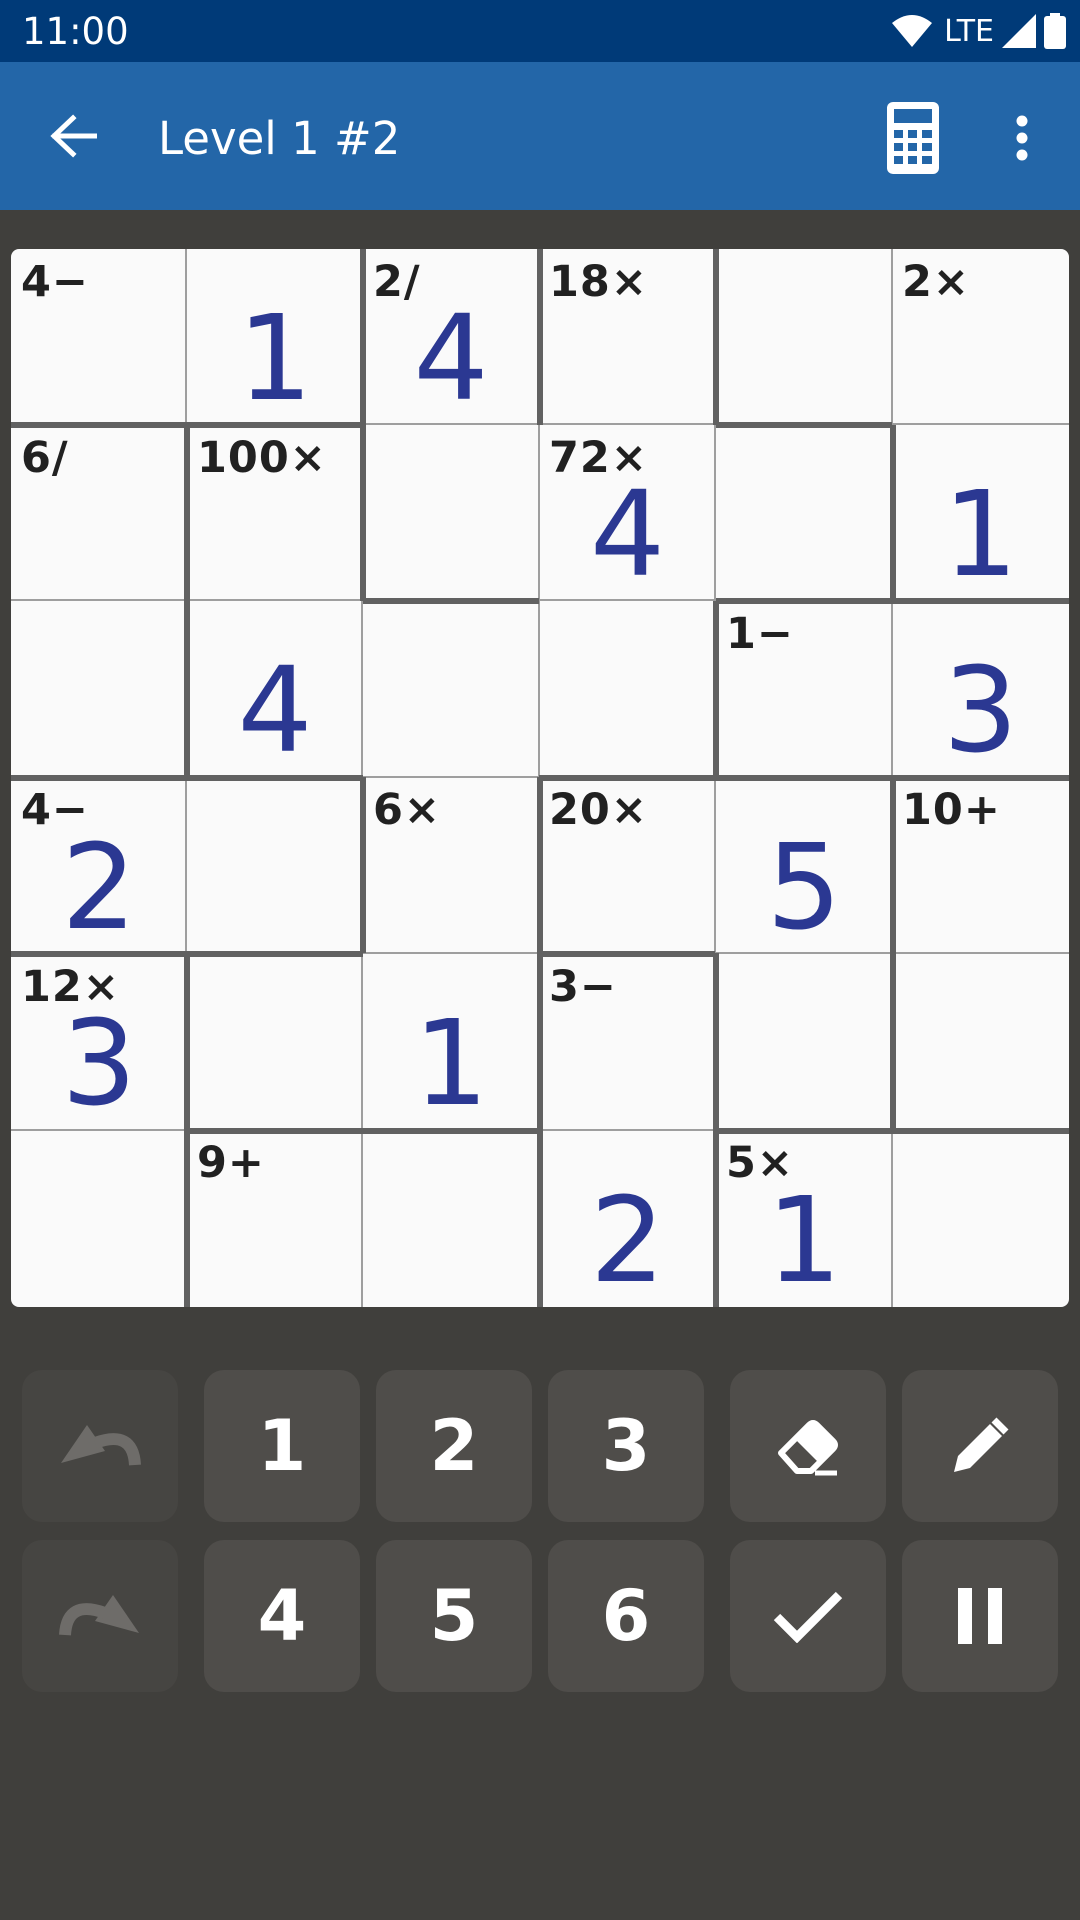  What do you see at coordinates (99, 1218) in the screenshot?
I see `grid-cell-r6c1` at bounding box center [99, 1218].